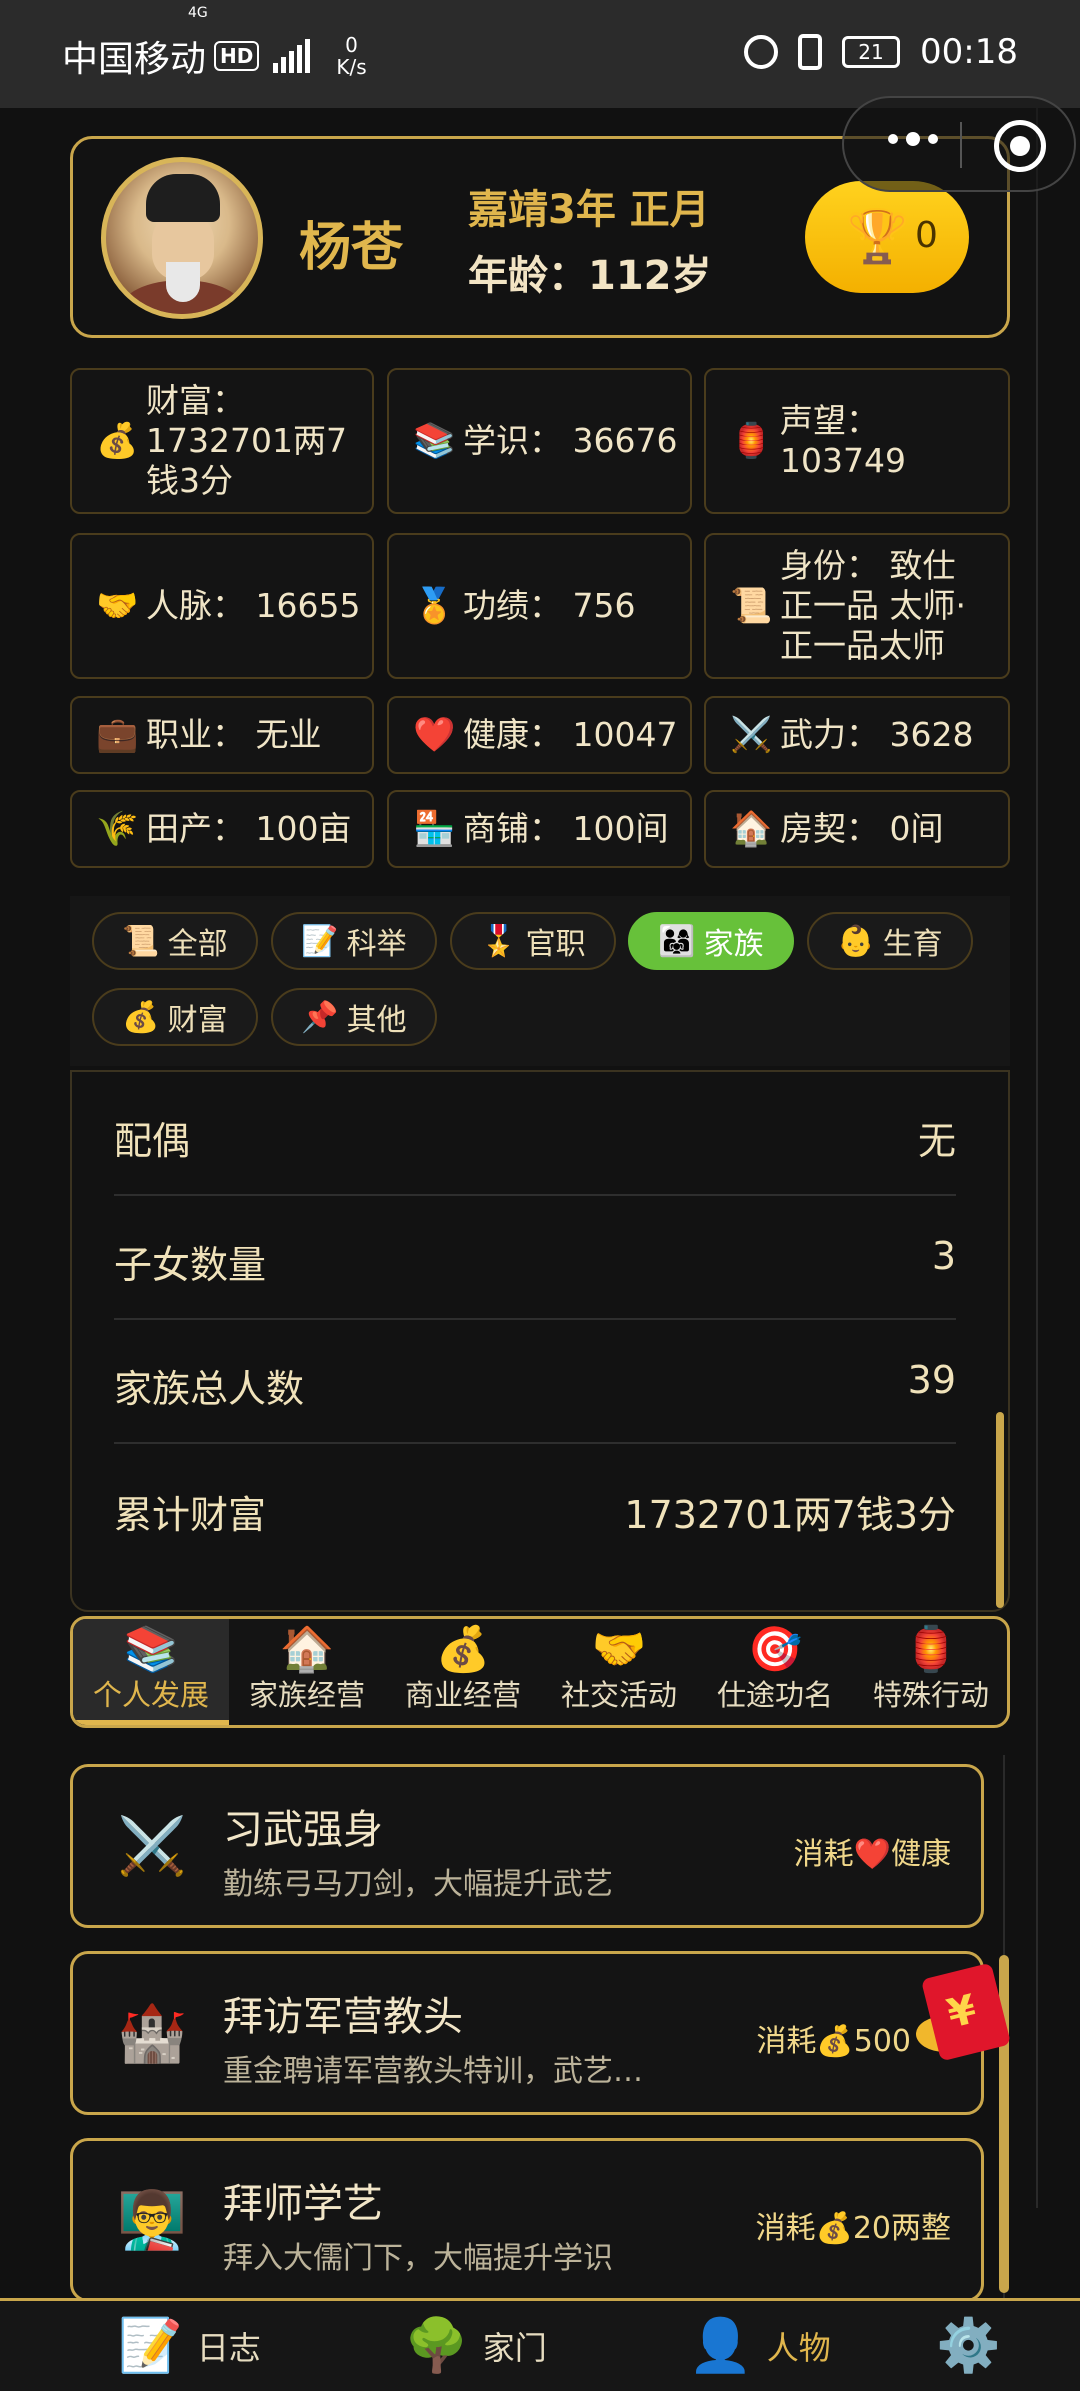 The height and width of the screenshot is (2391, 1080). I want to click on stat-text: 田产： 100亩, so click(249, 828).